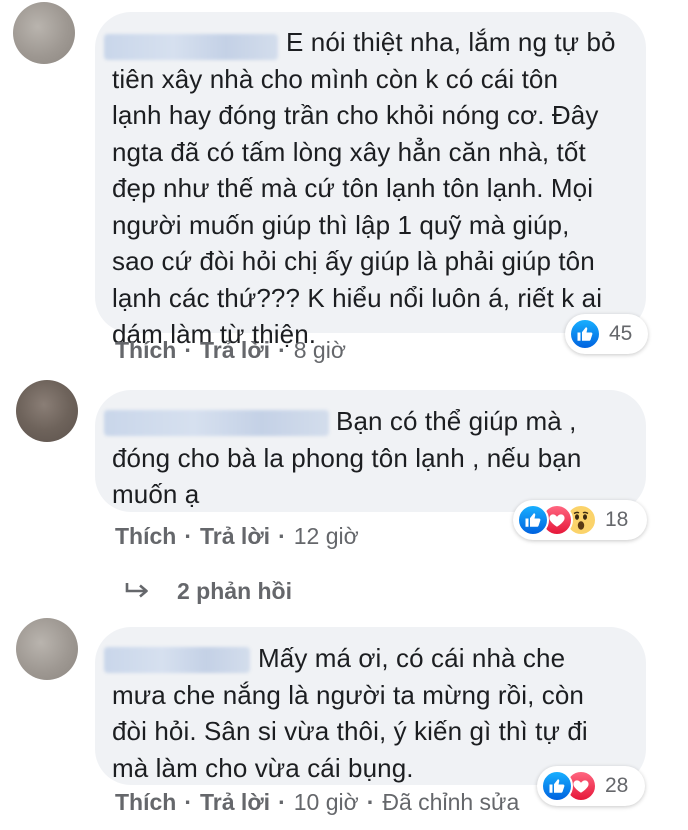  I want to click on timestamp: 12 giờ, so click(326, 536).